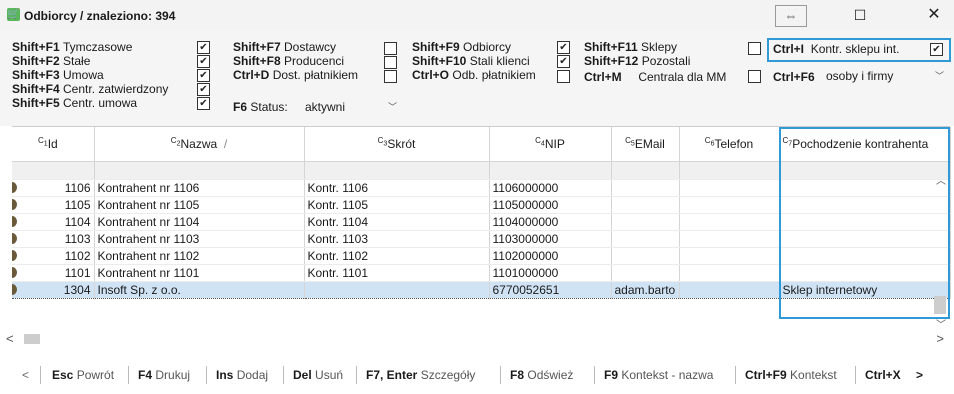 The image size is (954, 394). Describe the element at coordinates (203, 75) in the screenshot. I see `checkbox-umowa: ✔` at that location.